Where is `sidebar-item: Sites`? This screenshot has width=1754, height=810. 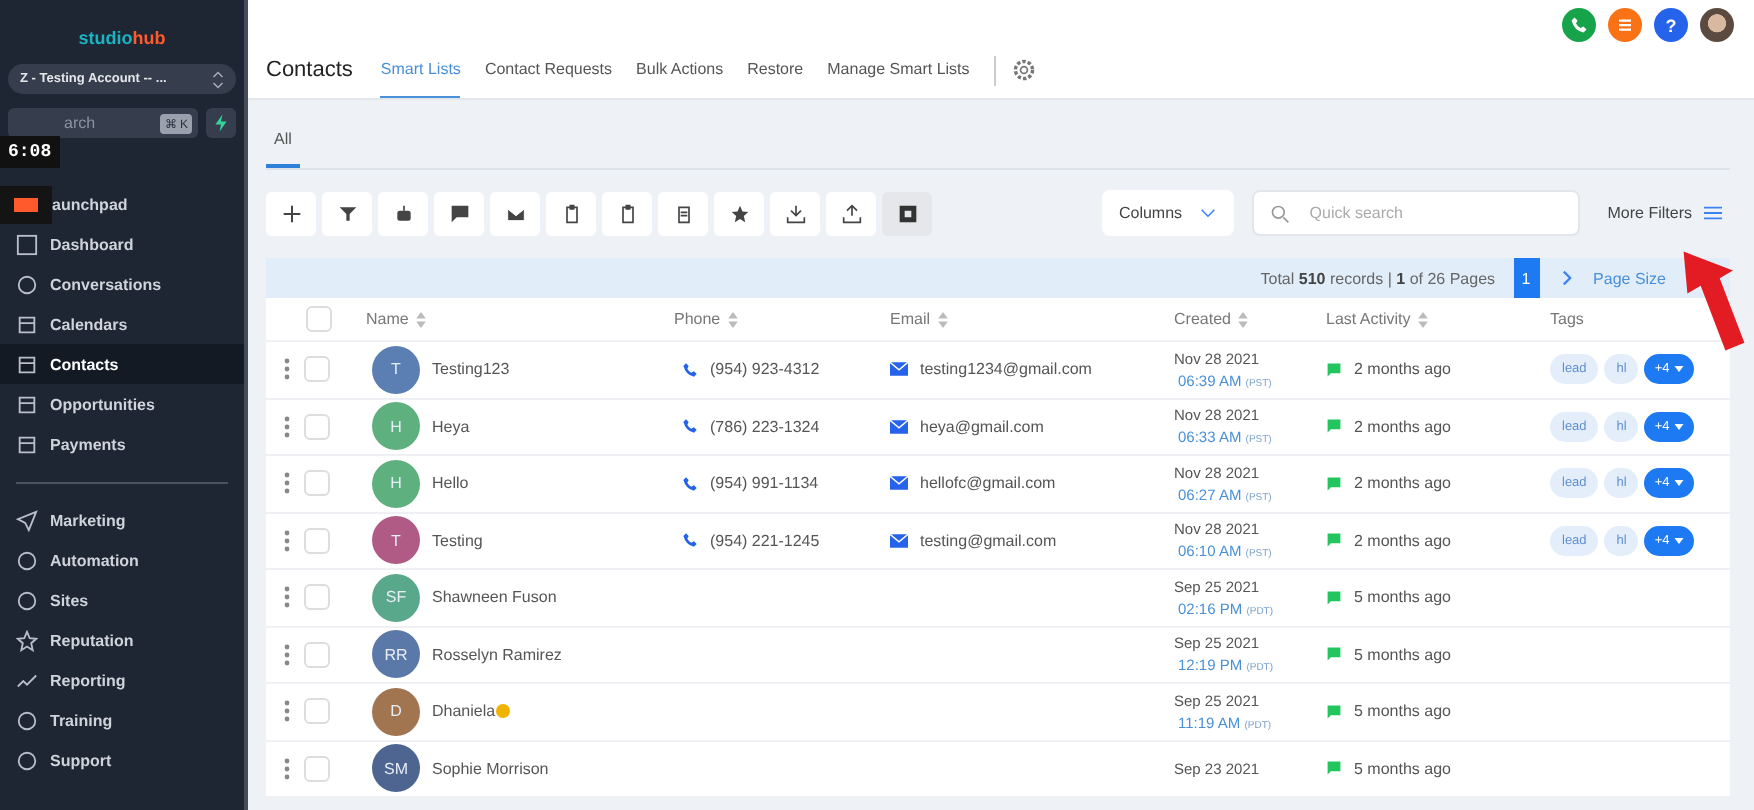 sidebar-item: Sites is located at coordinates (122, 600).